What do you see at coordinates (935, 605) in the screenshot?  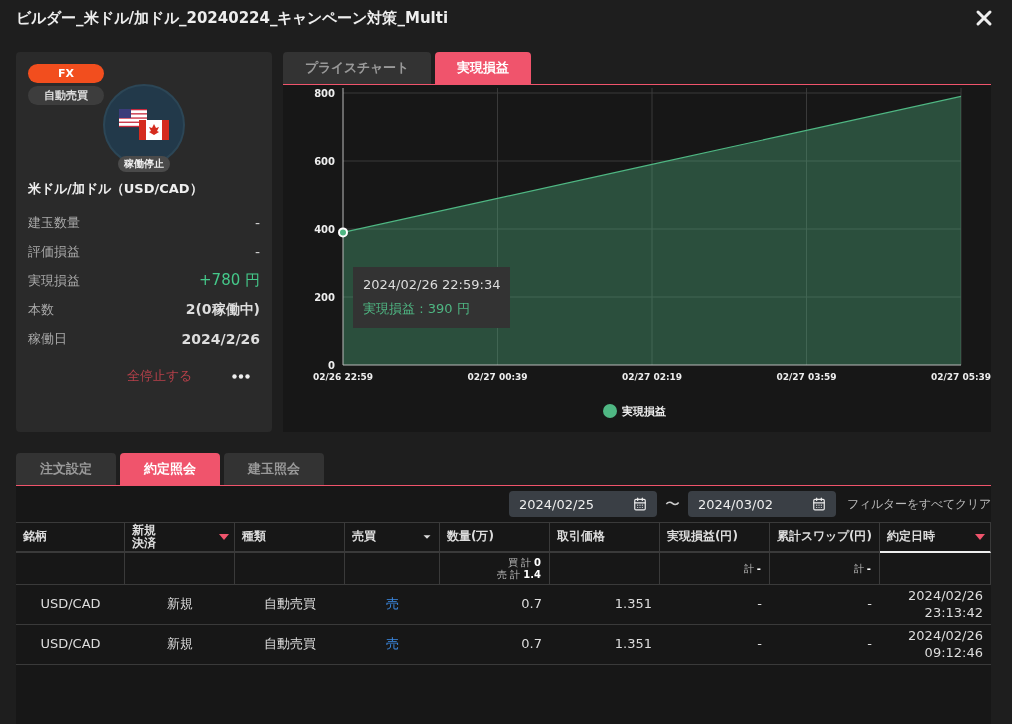 I see `table-cell: 2024/02/26 23:13:42` at bounding box center [935, 605].